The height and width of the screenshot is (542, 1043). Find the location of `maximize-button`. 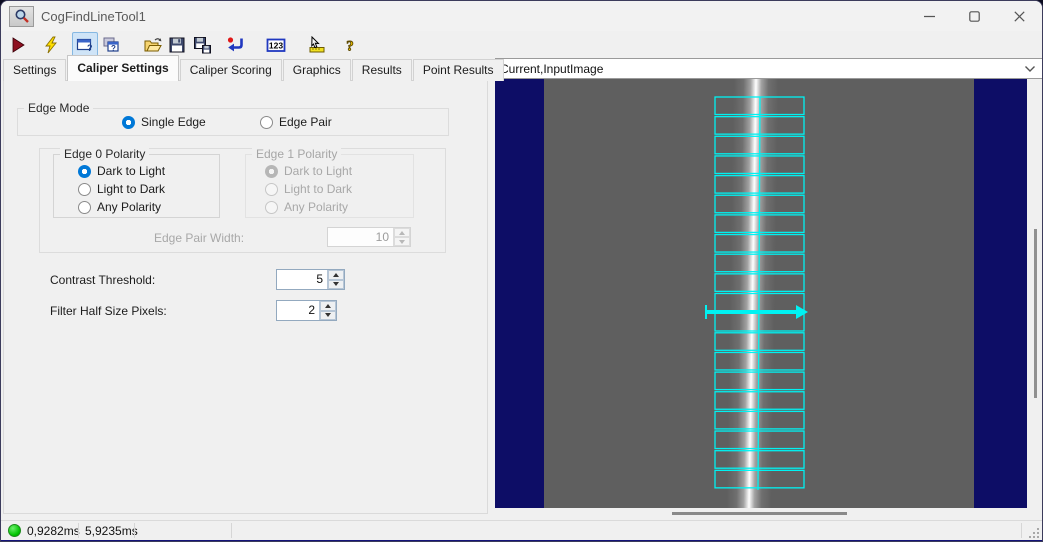

maximize-button is located at coordinates (974, 16).